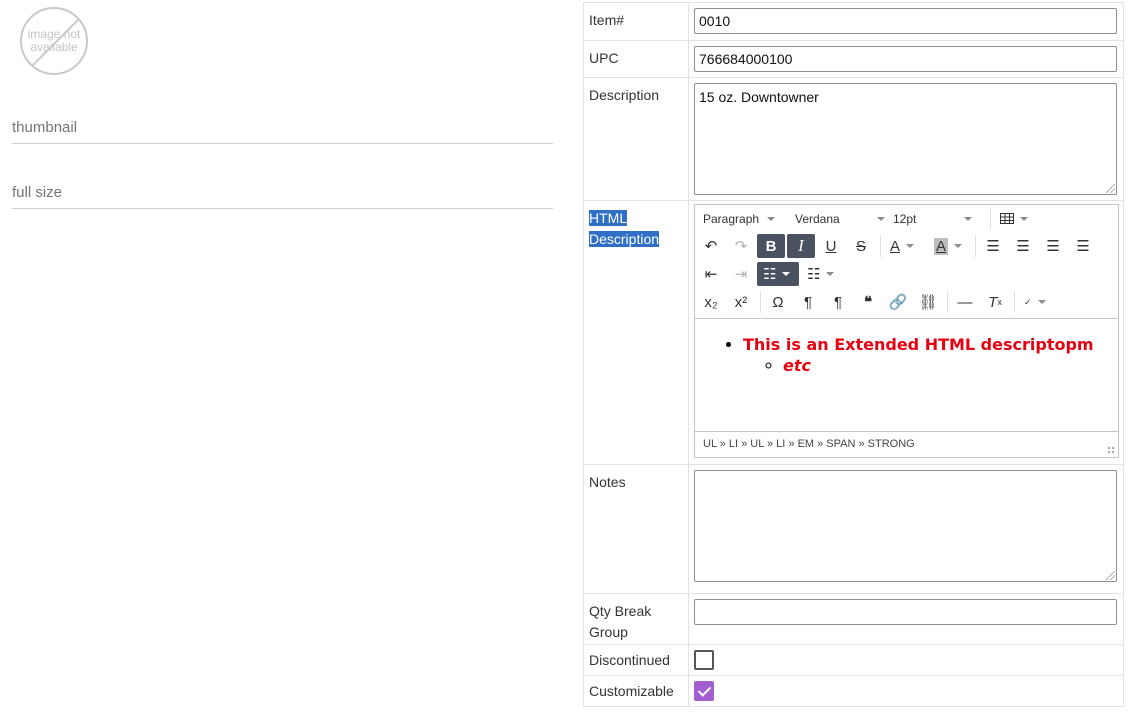 The height and width of the screenshot is (718, 1135). I want to click on align-left-icon: ☰, so click(993, 246).